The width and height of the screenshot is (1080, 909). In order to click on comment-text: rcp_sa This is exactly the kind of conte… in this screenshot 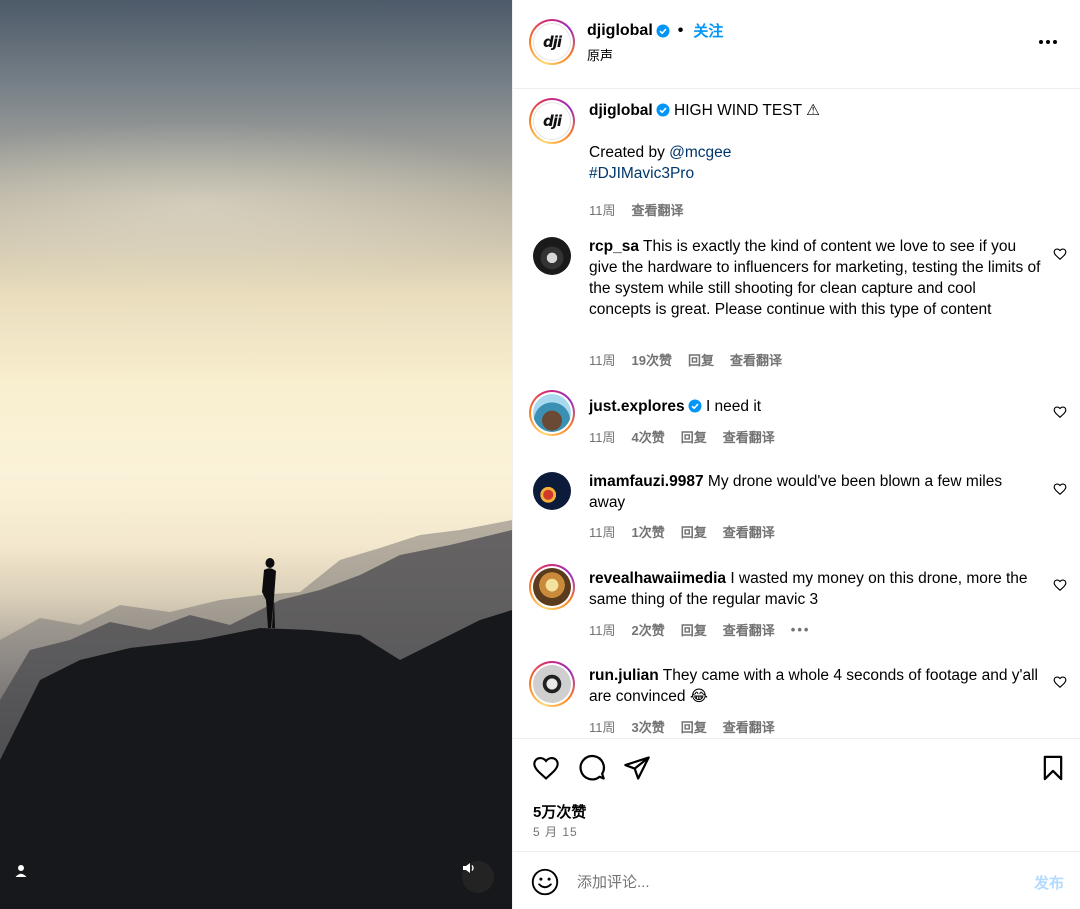, I will do `click(815, 278)`.